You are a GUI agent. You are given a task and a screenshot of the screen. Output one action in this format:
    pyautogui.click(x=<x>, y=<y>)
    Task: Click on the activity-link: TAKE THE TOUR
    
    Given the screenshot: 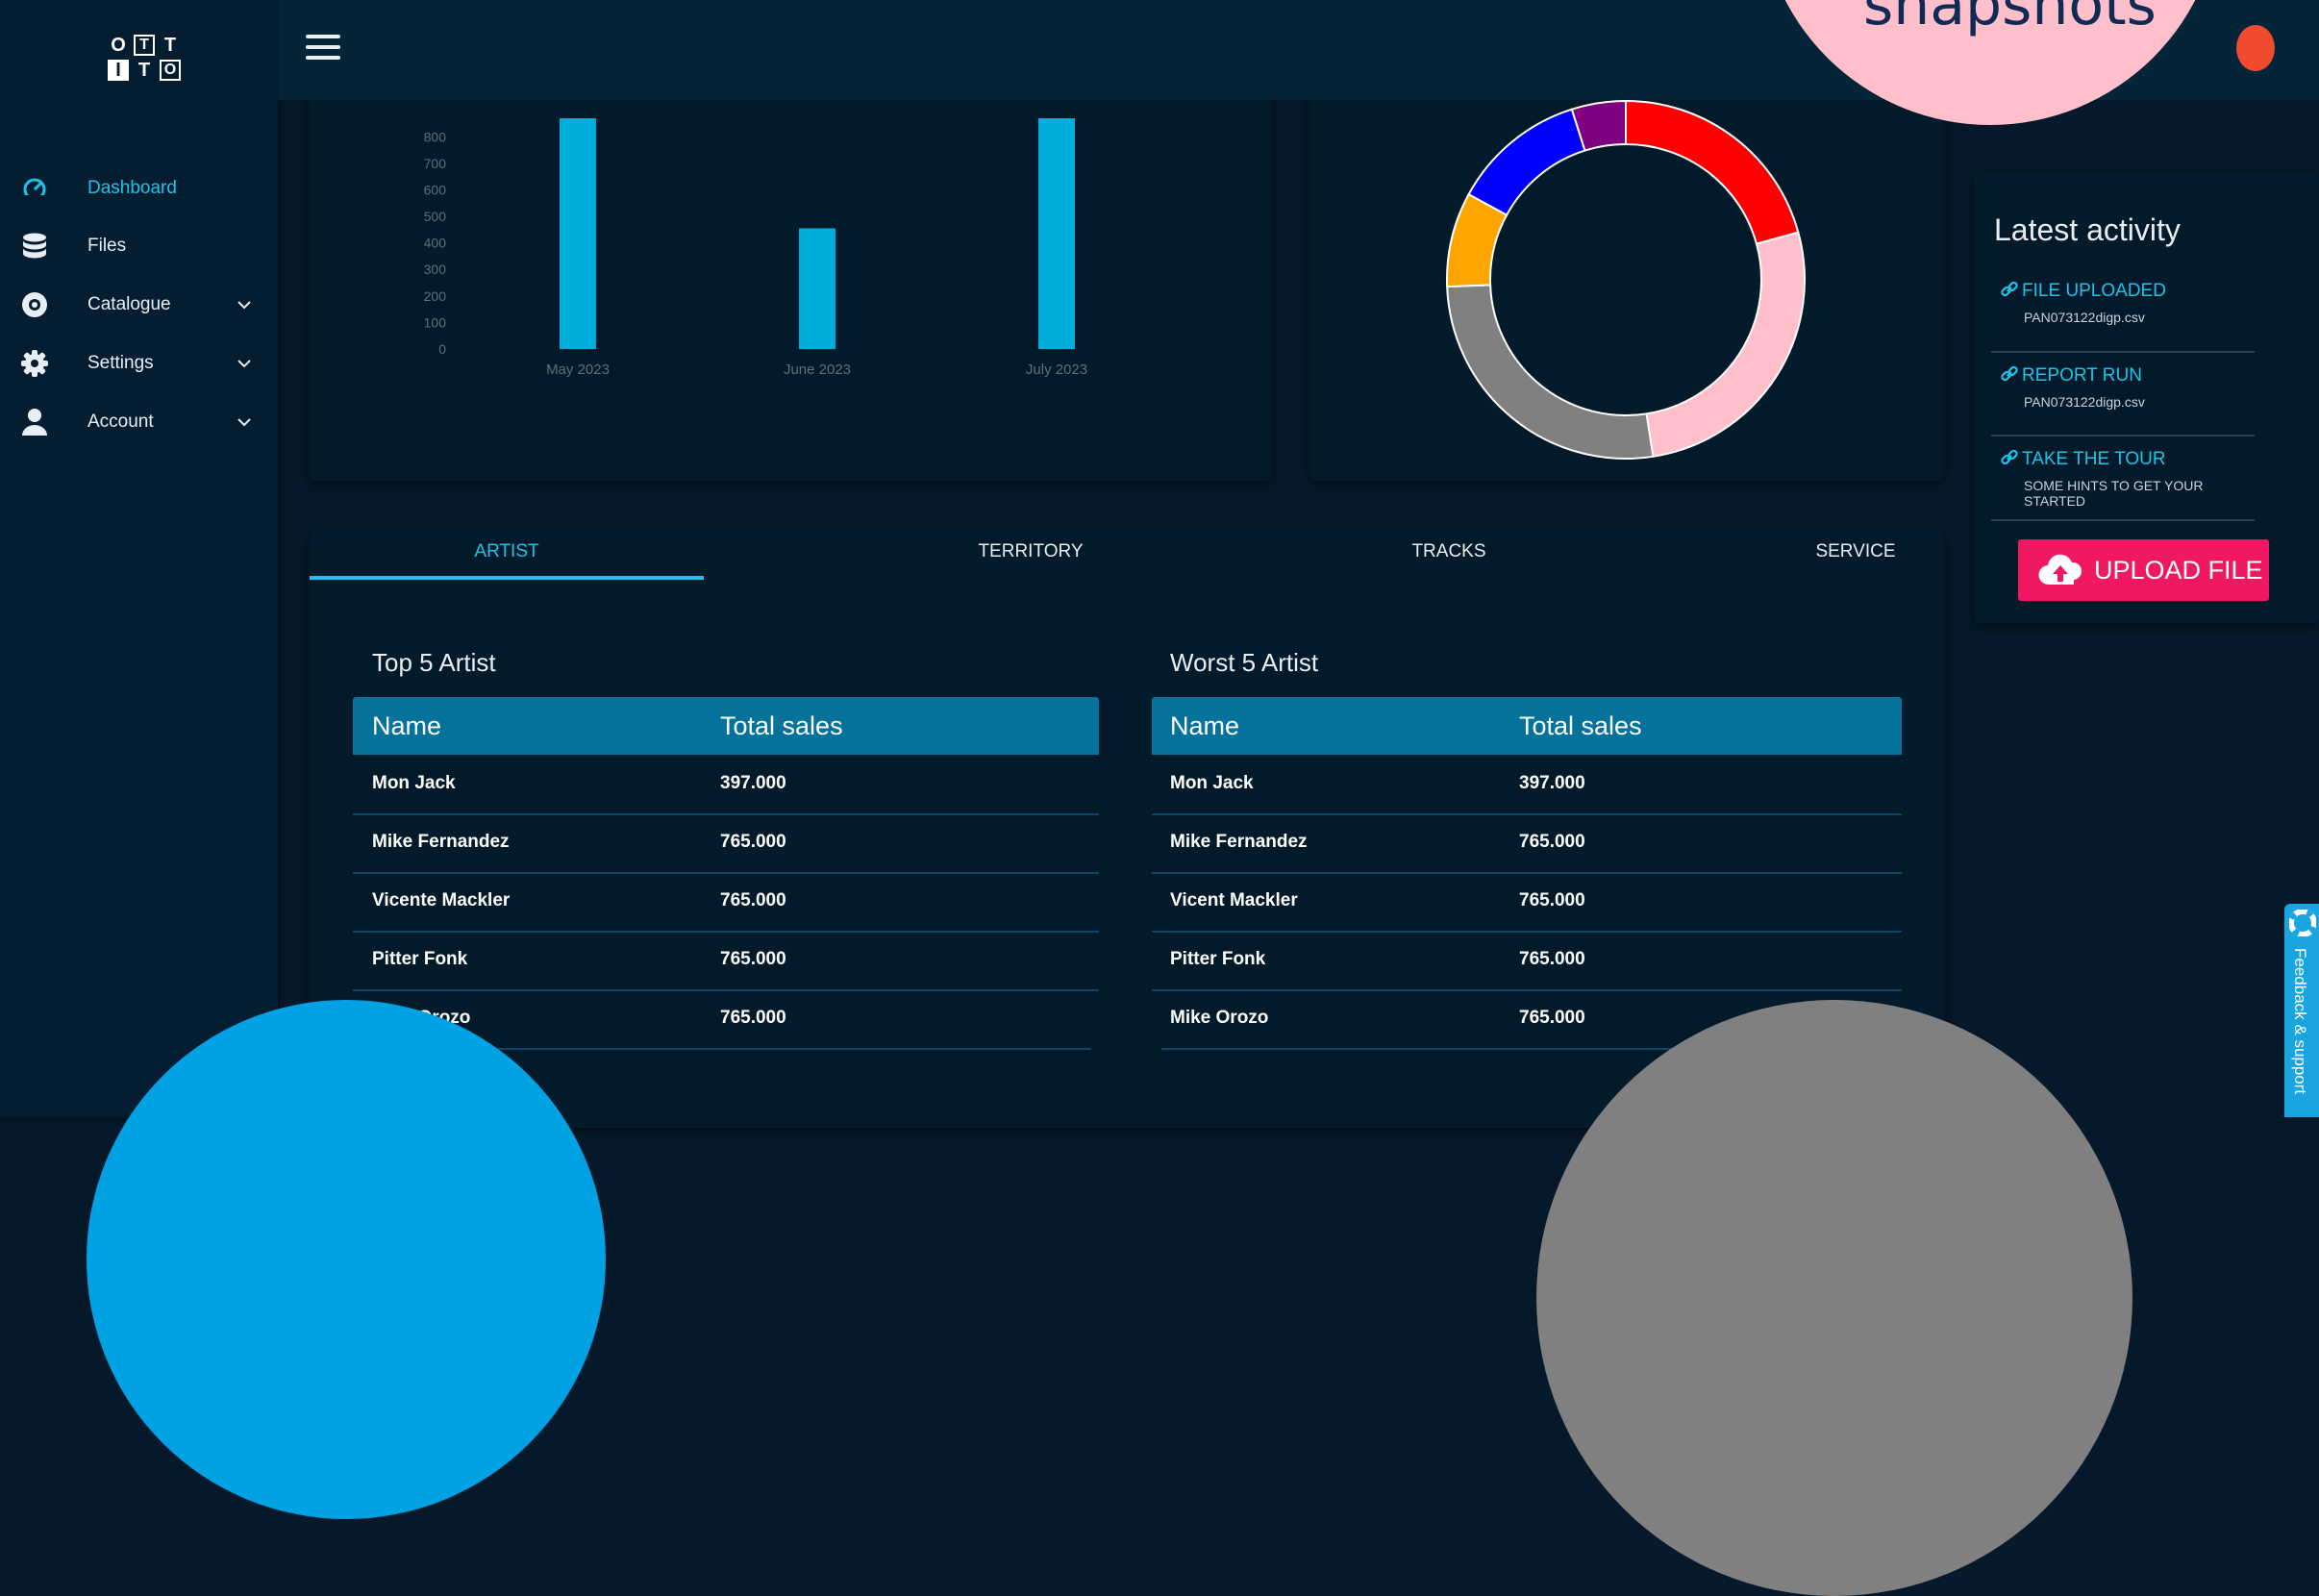 What is the action you would take?
    pyautogui.click(x=2126, y=459)
    